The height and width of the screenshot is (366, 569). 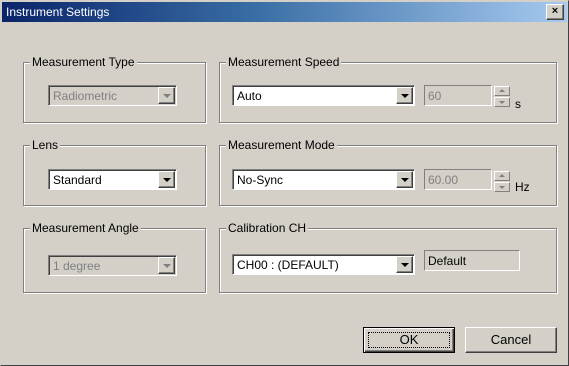 What do you see at coordinates (85, 96) in the screenshot?
I see `measurement-type-value: Radiometric` at bounding box center [85, 96].